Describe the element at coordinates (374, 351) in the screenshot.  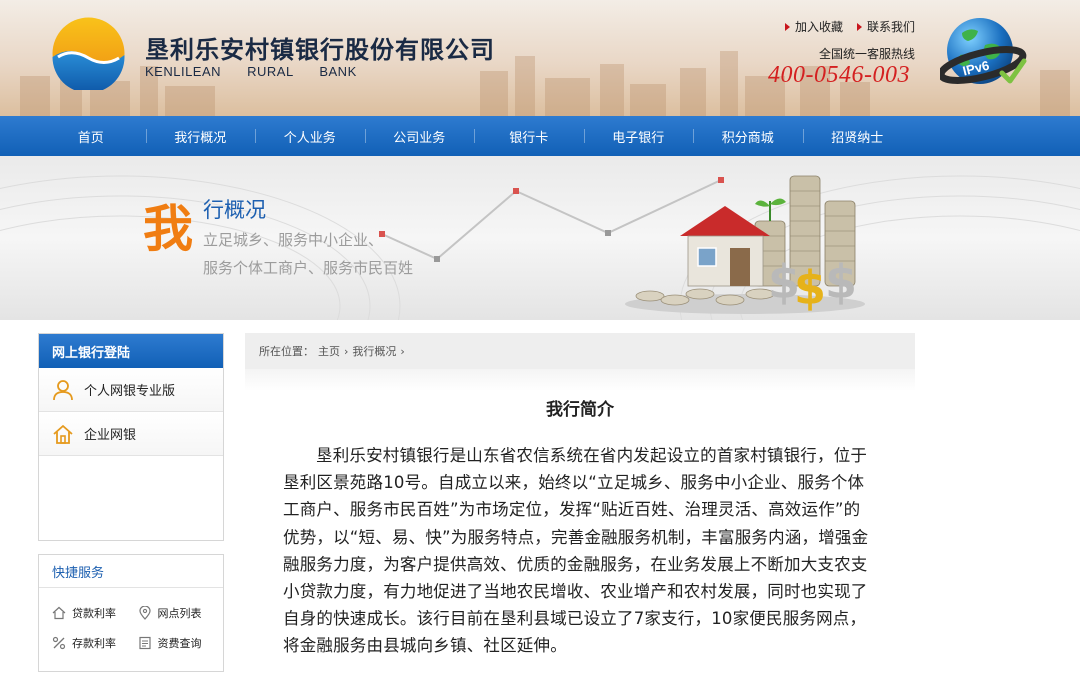
I see `breadcrumb-about-link: 我行概况` at that location.